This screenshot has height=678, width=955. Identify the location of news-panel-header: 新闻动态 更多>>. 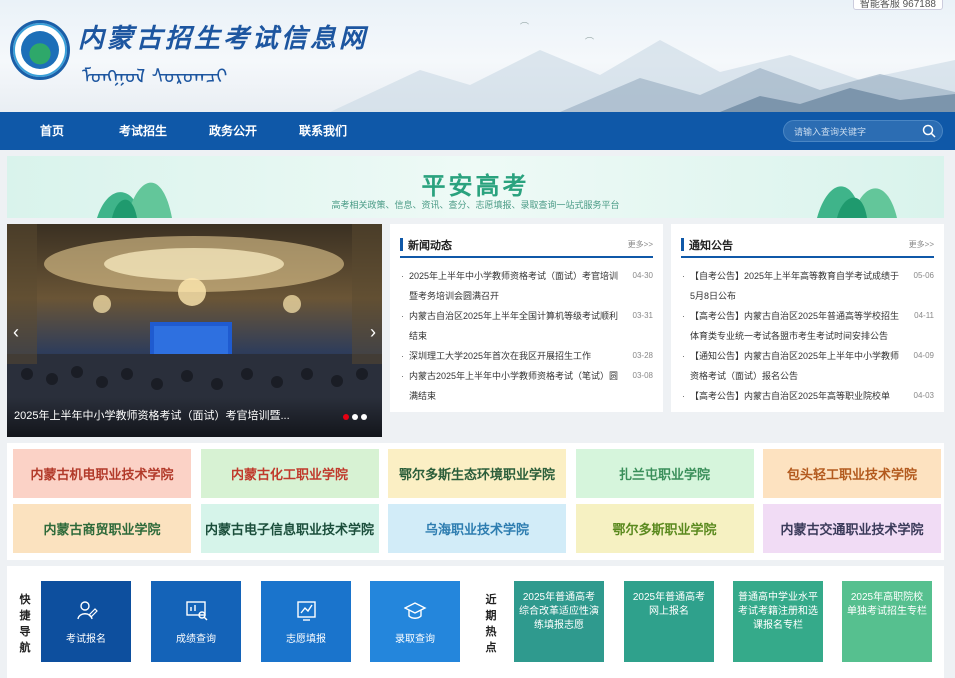
(526, 247).